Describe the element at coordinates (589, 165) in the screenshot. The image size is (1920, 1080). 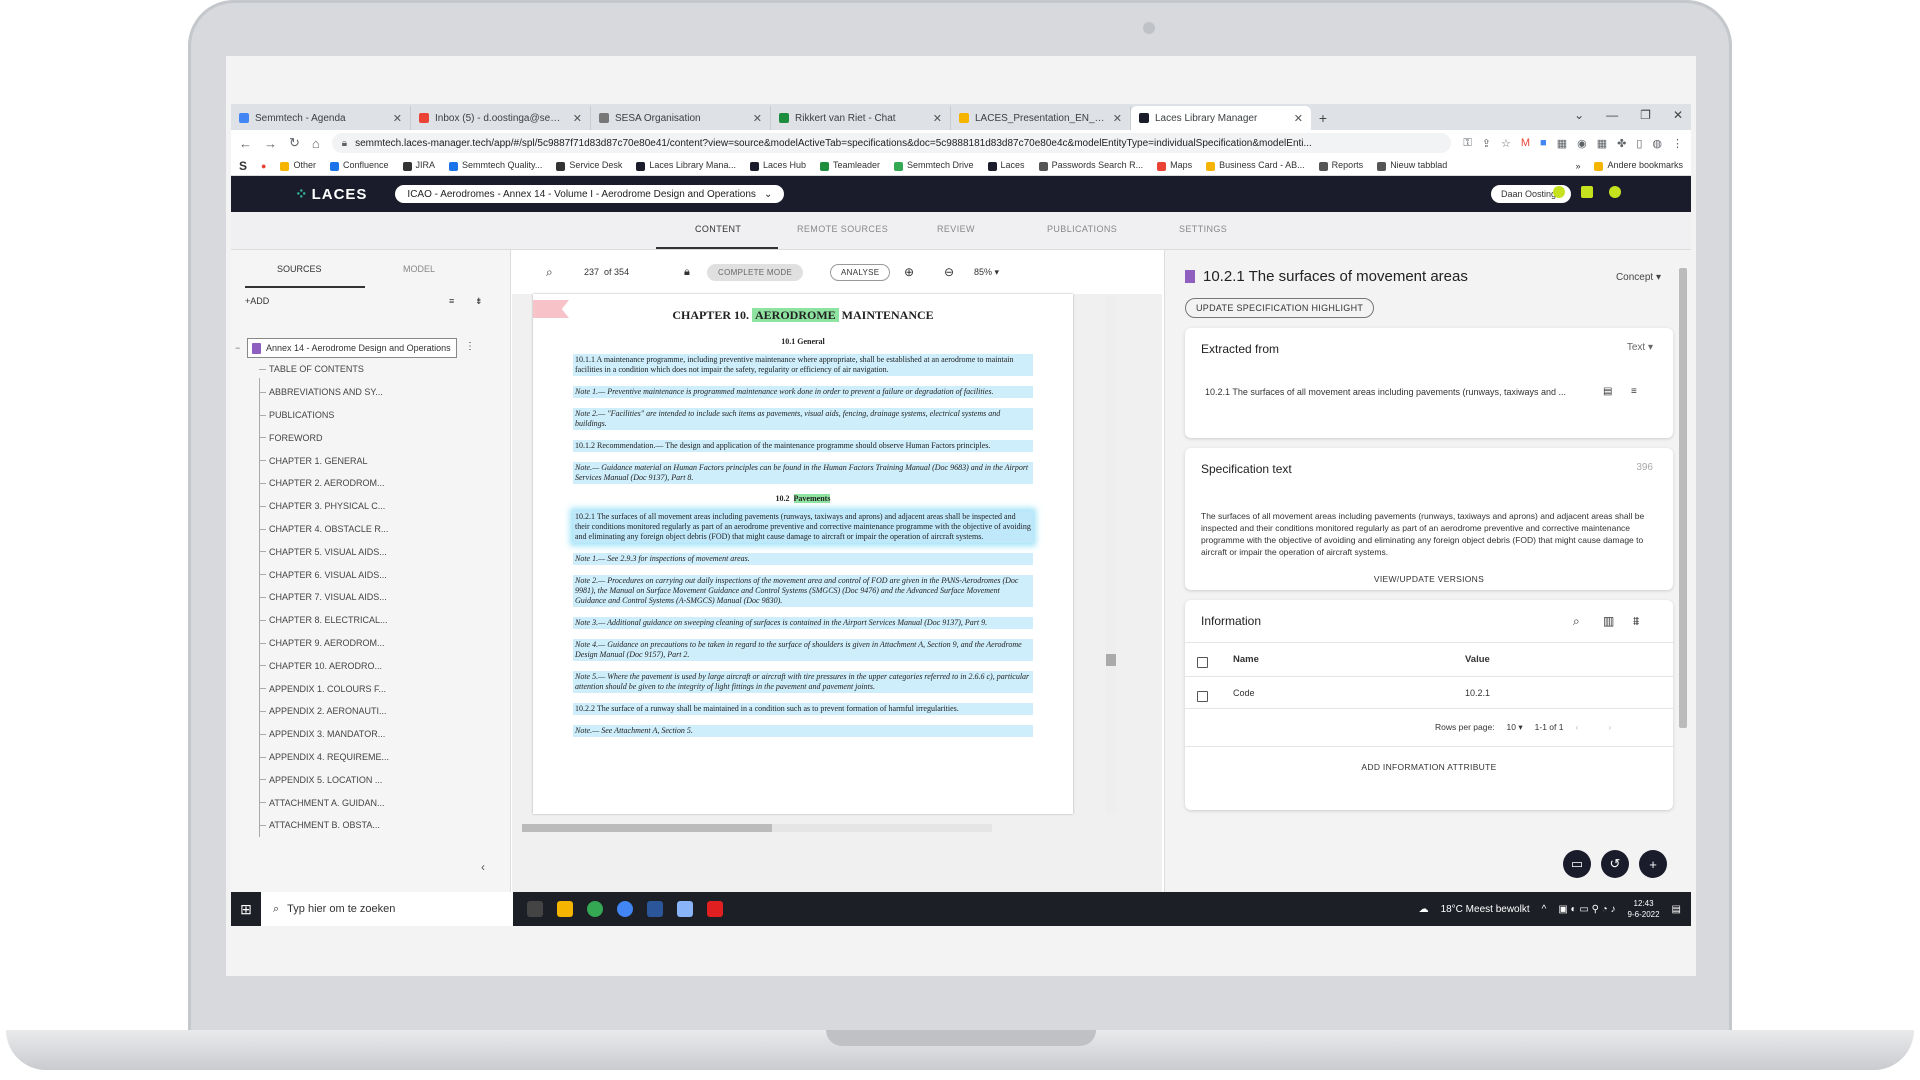
I see `bookmark: Service Desk` at that location.